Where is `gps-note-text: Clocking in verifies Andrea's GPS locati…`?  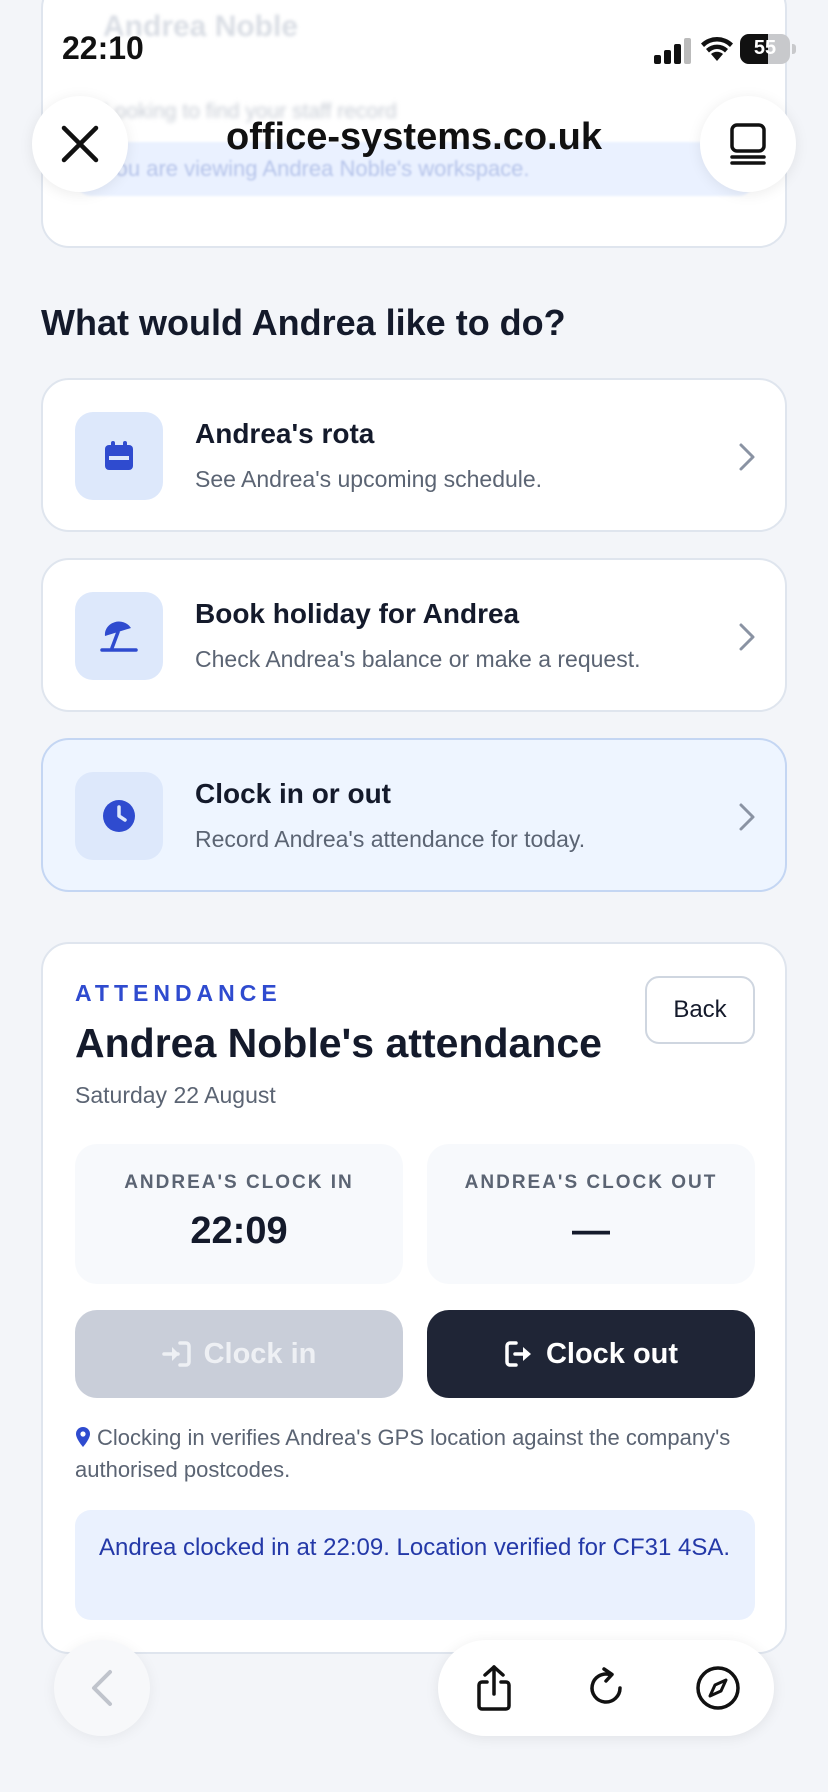 gps-note-text: Clocking in verifies Andrea's GPS locati… is located at coordinates (403, 1453).